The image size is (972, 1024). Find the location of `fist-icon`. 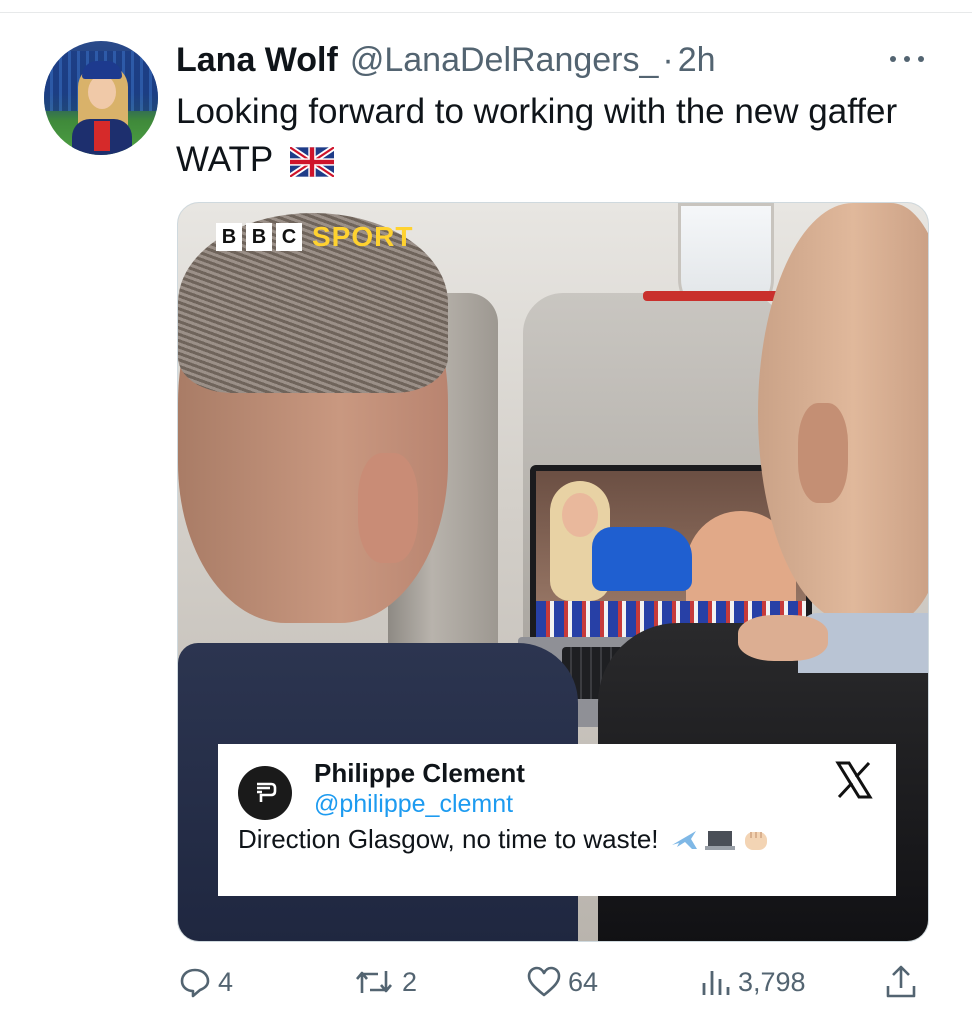

fist-icon is located at coordinates (755, 840).